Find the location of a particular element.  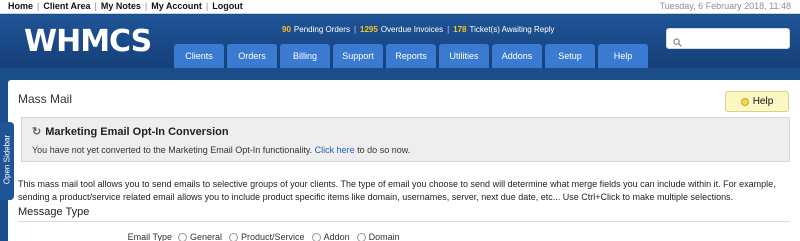

help-button-label: Help is located at coordinates (763, 101).